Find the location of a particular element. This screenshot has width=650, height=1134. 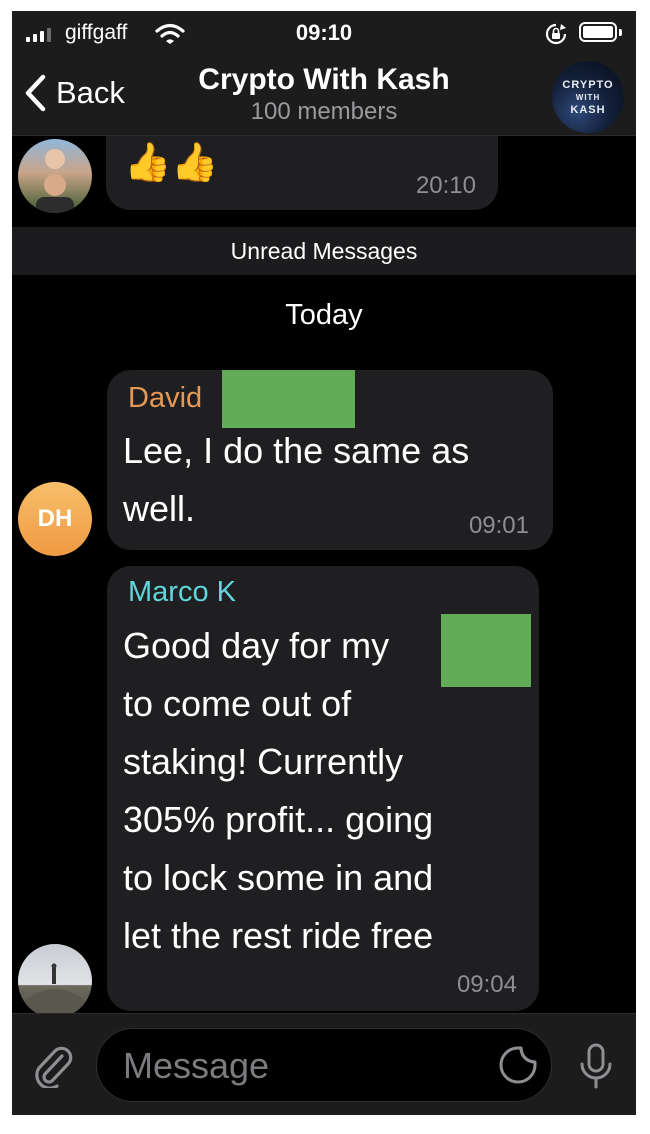

back-button: Back is located at coordinates (74, 93).